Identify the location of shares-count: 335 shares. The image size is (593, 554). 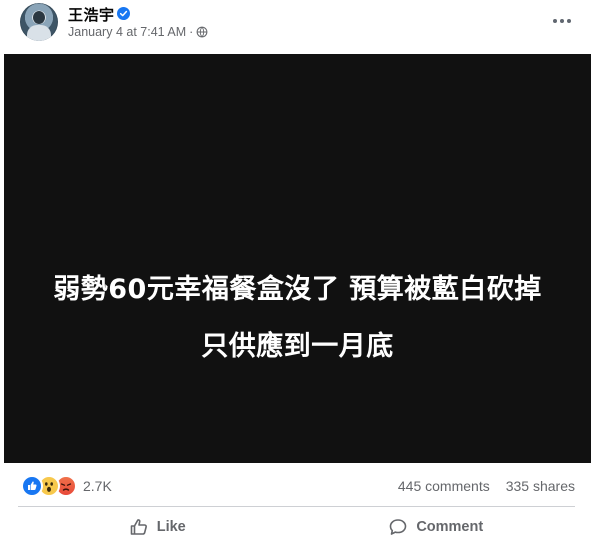
(540, 486).